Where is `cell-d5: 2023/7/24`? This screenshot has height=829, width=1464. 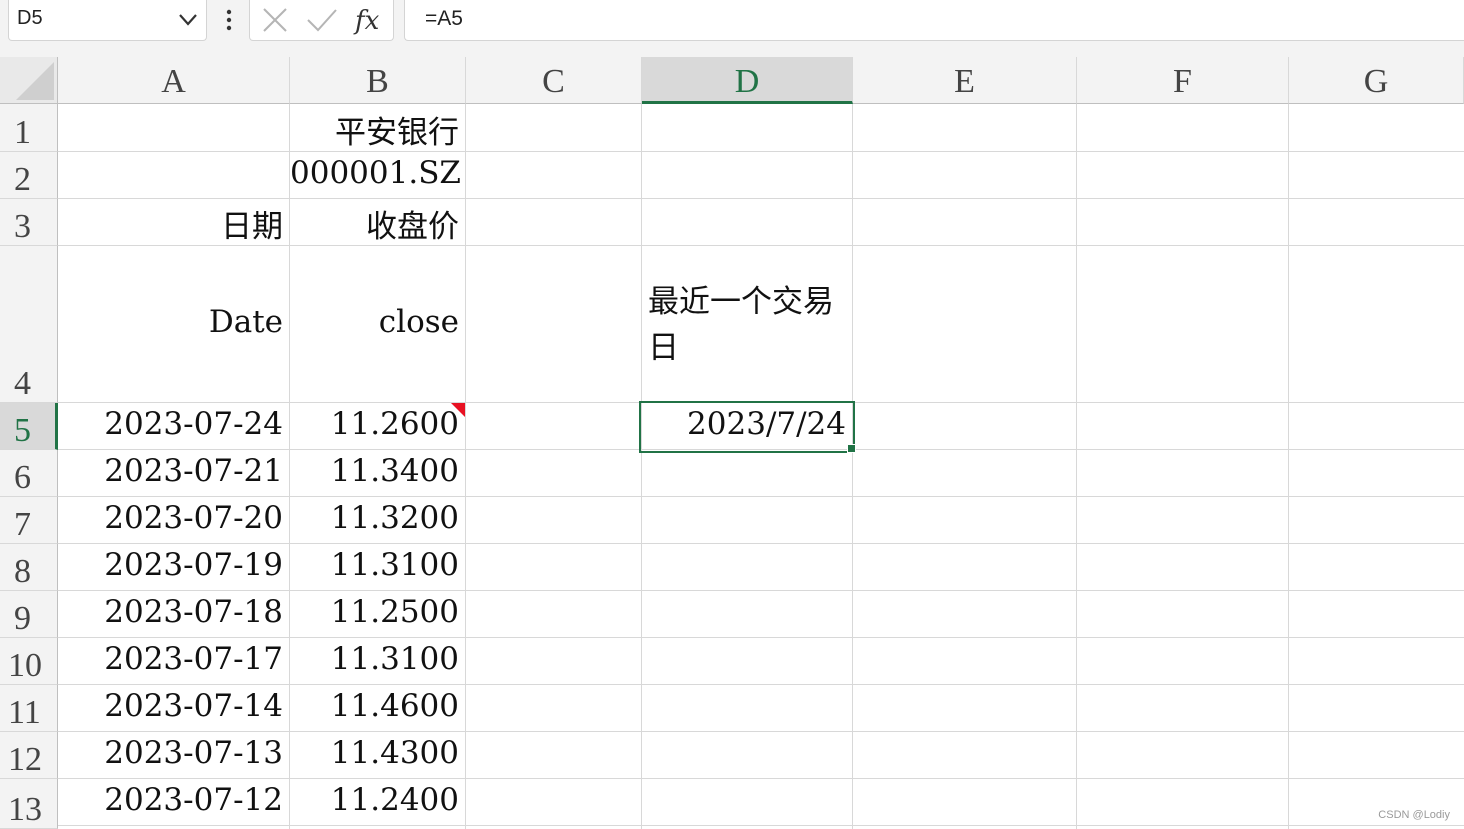 cell-d5: 2023/7/24 is located at coordinates (744, 424).